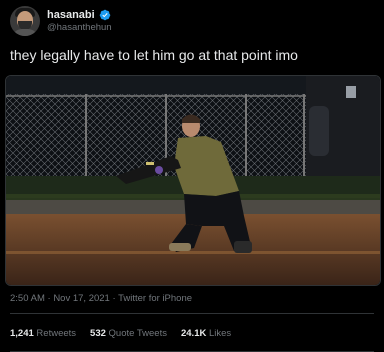 The width and height of the screenshot is (384, 352). I want to click on tweet-date: Nov 17, 2021, so click(81, 298).